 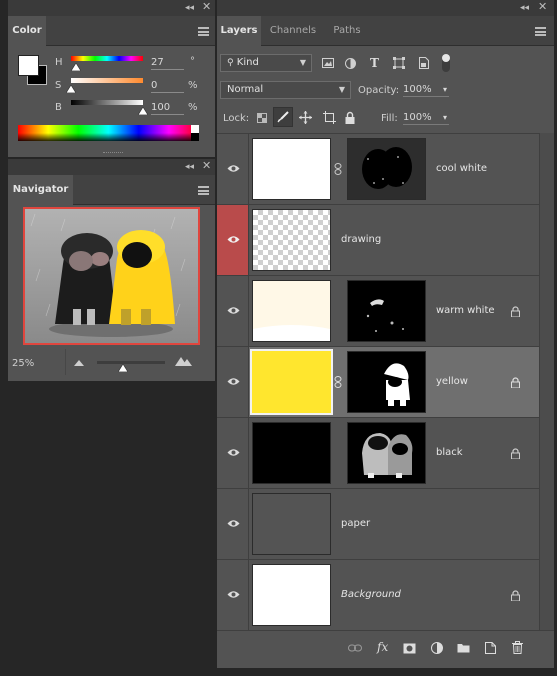 I want to click on zoom-level-field: 25%, so click(x=23, y=363).